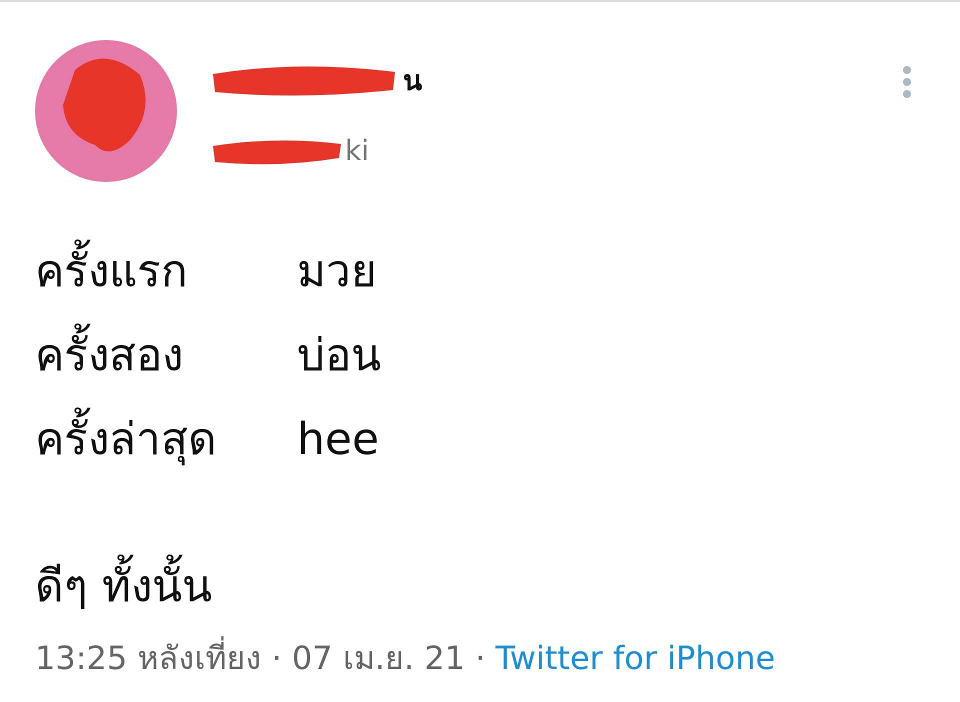 The image size is (960, 702). I want to click on tweet-text: hee, so click(338, 440).